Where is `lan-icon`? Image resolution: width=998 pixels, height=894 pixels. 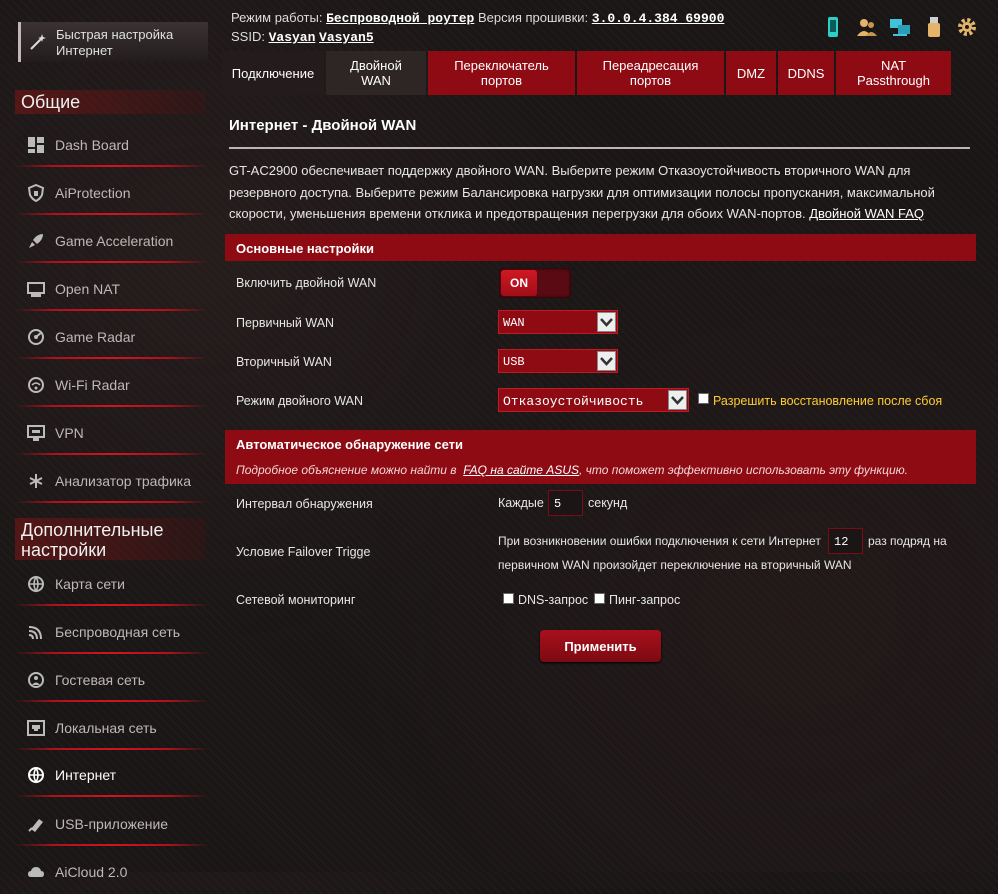 lan-icon is located at coordinates (36, 728).